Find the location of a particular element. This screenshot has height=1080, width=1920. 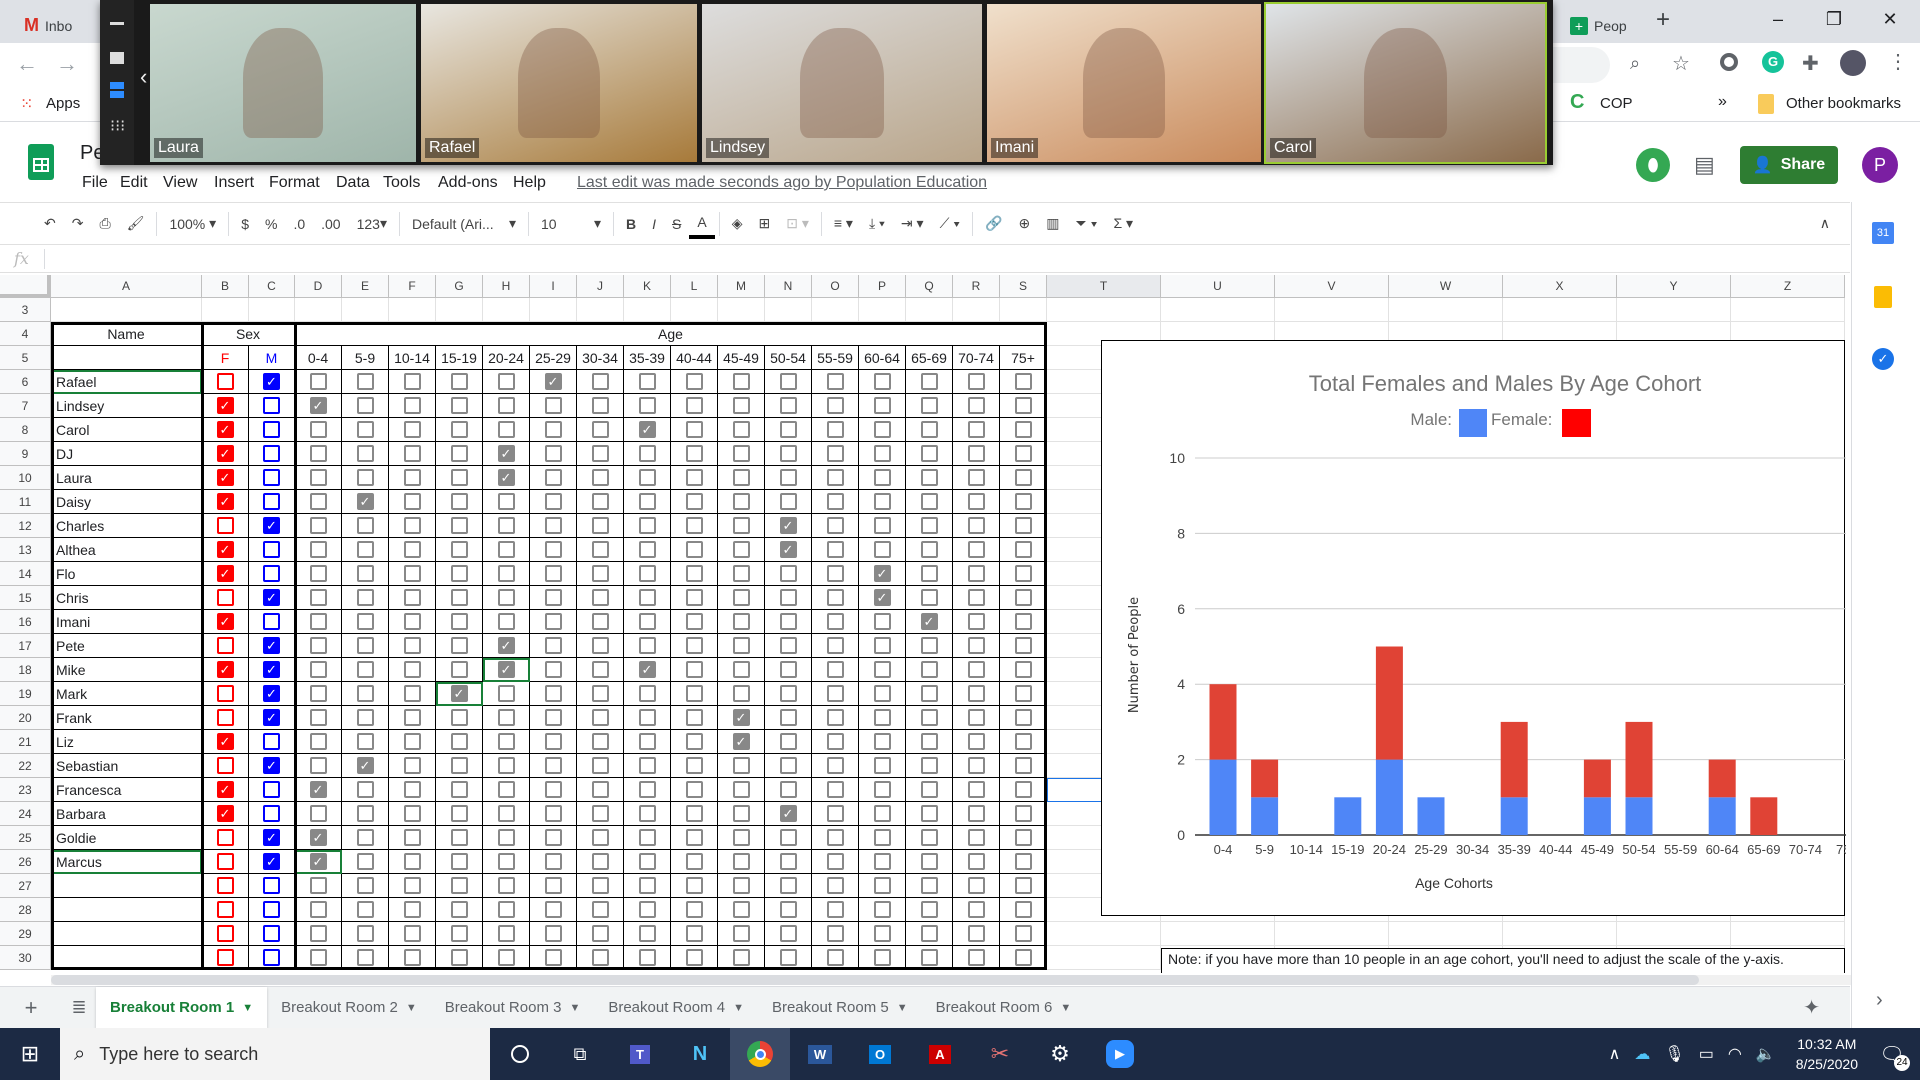

row-header-6: 6 is located at coordinates (25, 382).